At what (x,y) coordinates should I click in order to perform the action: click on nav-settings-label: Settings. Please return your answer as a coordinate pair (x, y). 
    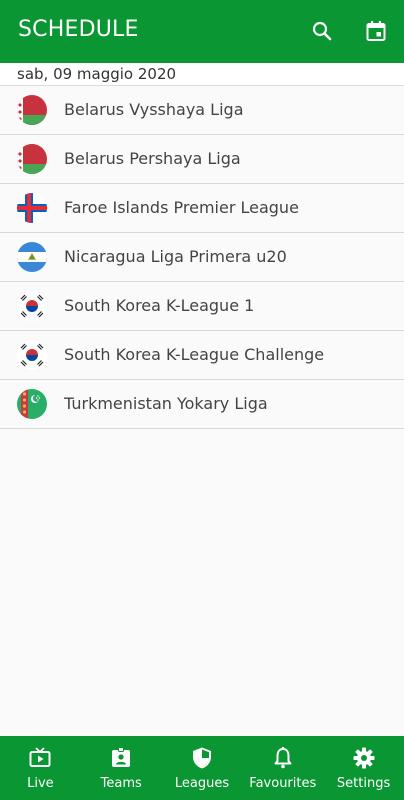
    Looking at the image, I should click on (363, 783).